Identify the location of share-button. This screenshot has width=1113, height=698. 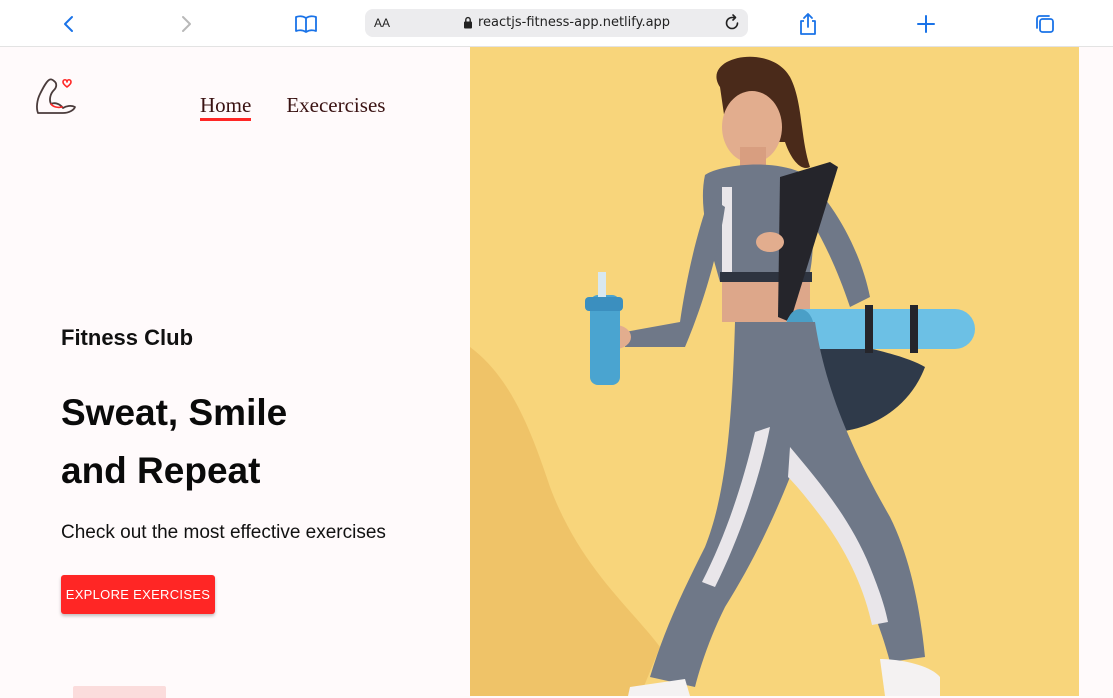
(808, 24).